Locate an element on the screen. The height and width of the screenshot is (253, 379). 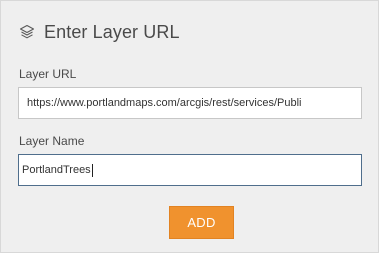
layer-name-input: PortlandTrees is located at coordinates (190, 170).